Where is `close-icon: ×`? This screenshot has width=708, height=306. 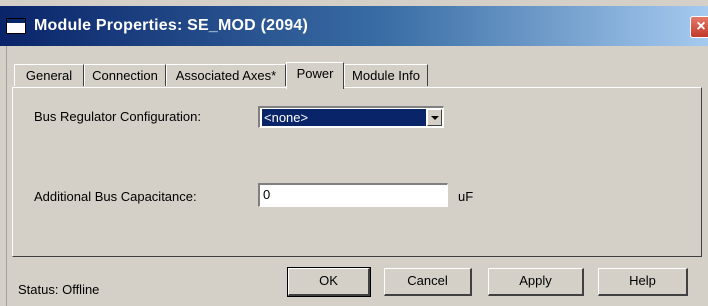
close-icon: × is located at coordinates (699, 27).